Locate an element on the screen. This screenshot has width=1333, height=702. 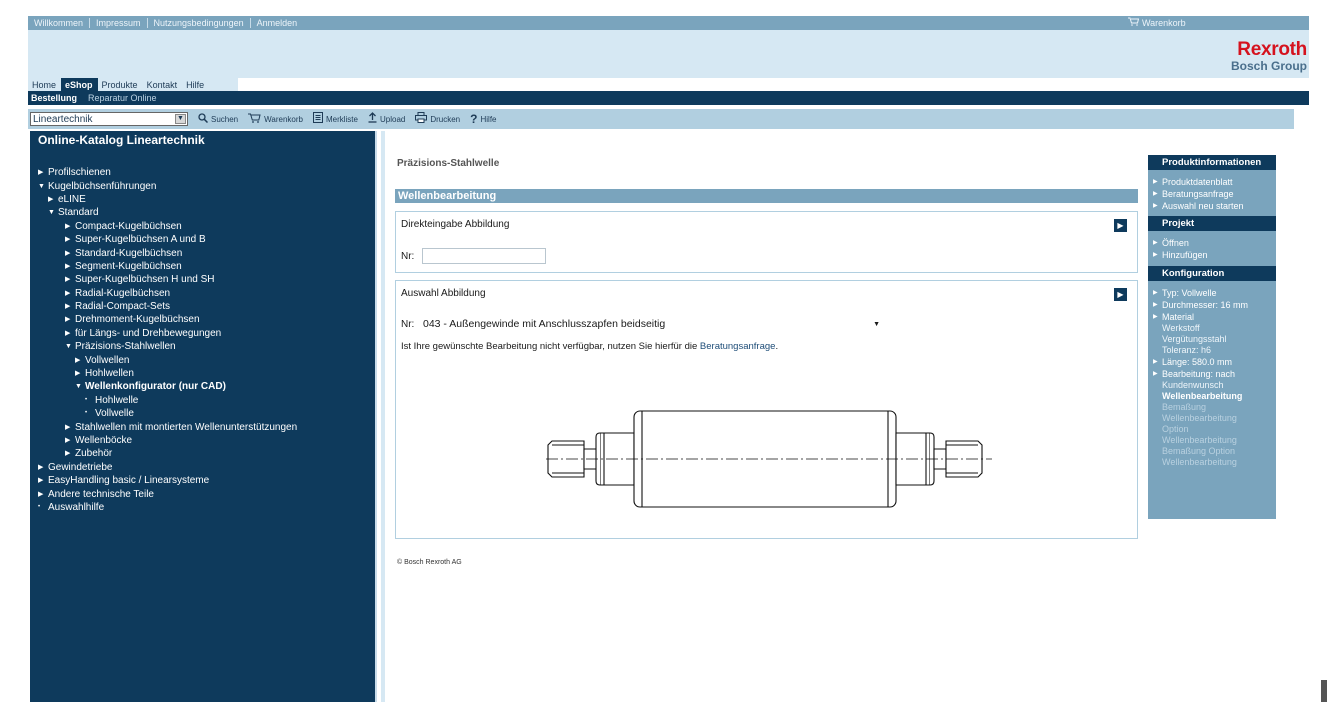
tree-item: ▶ Zubehör is located at coordinates (163, 453).